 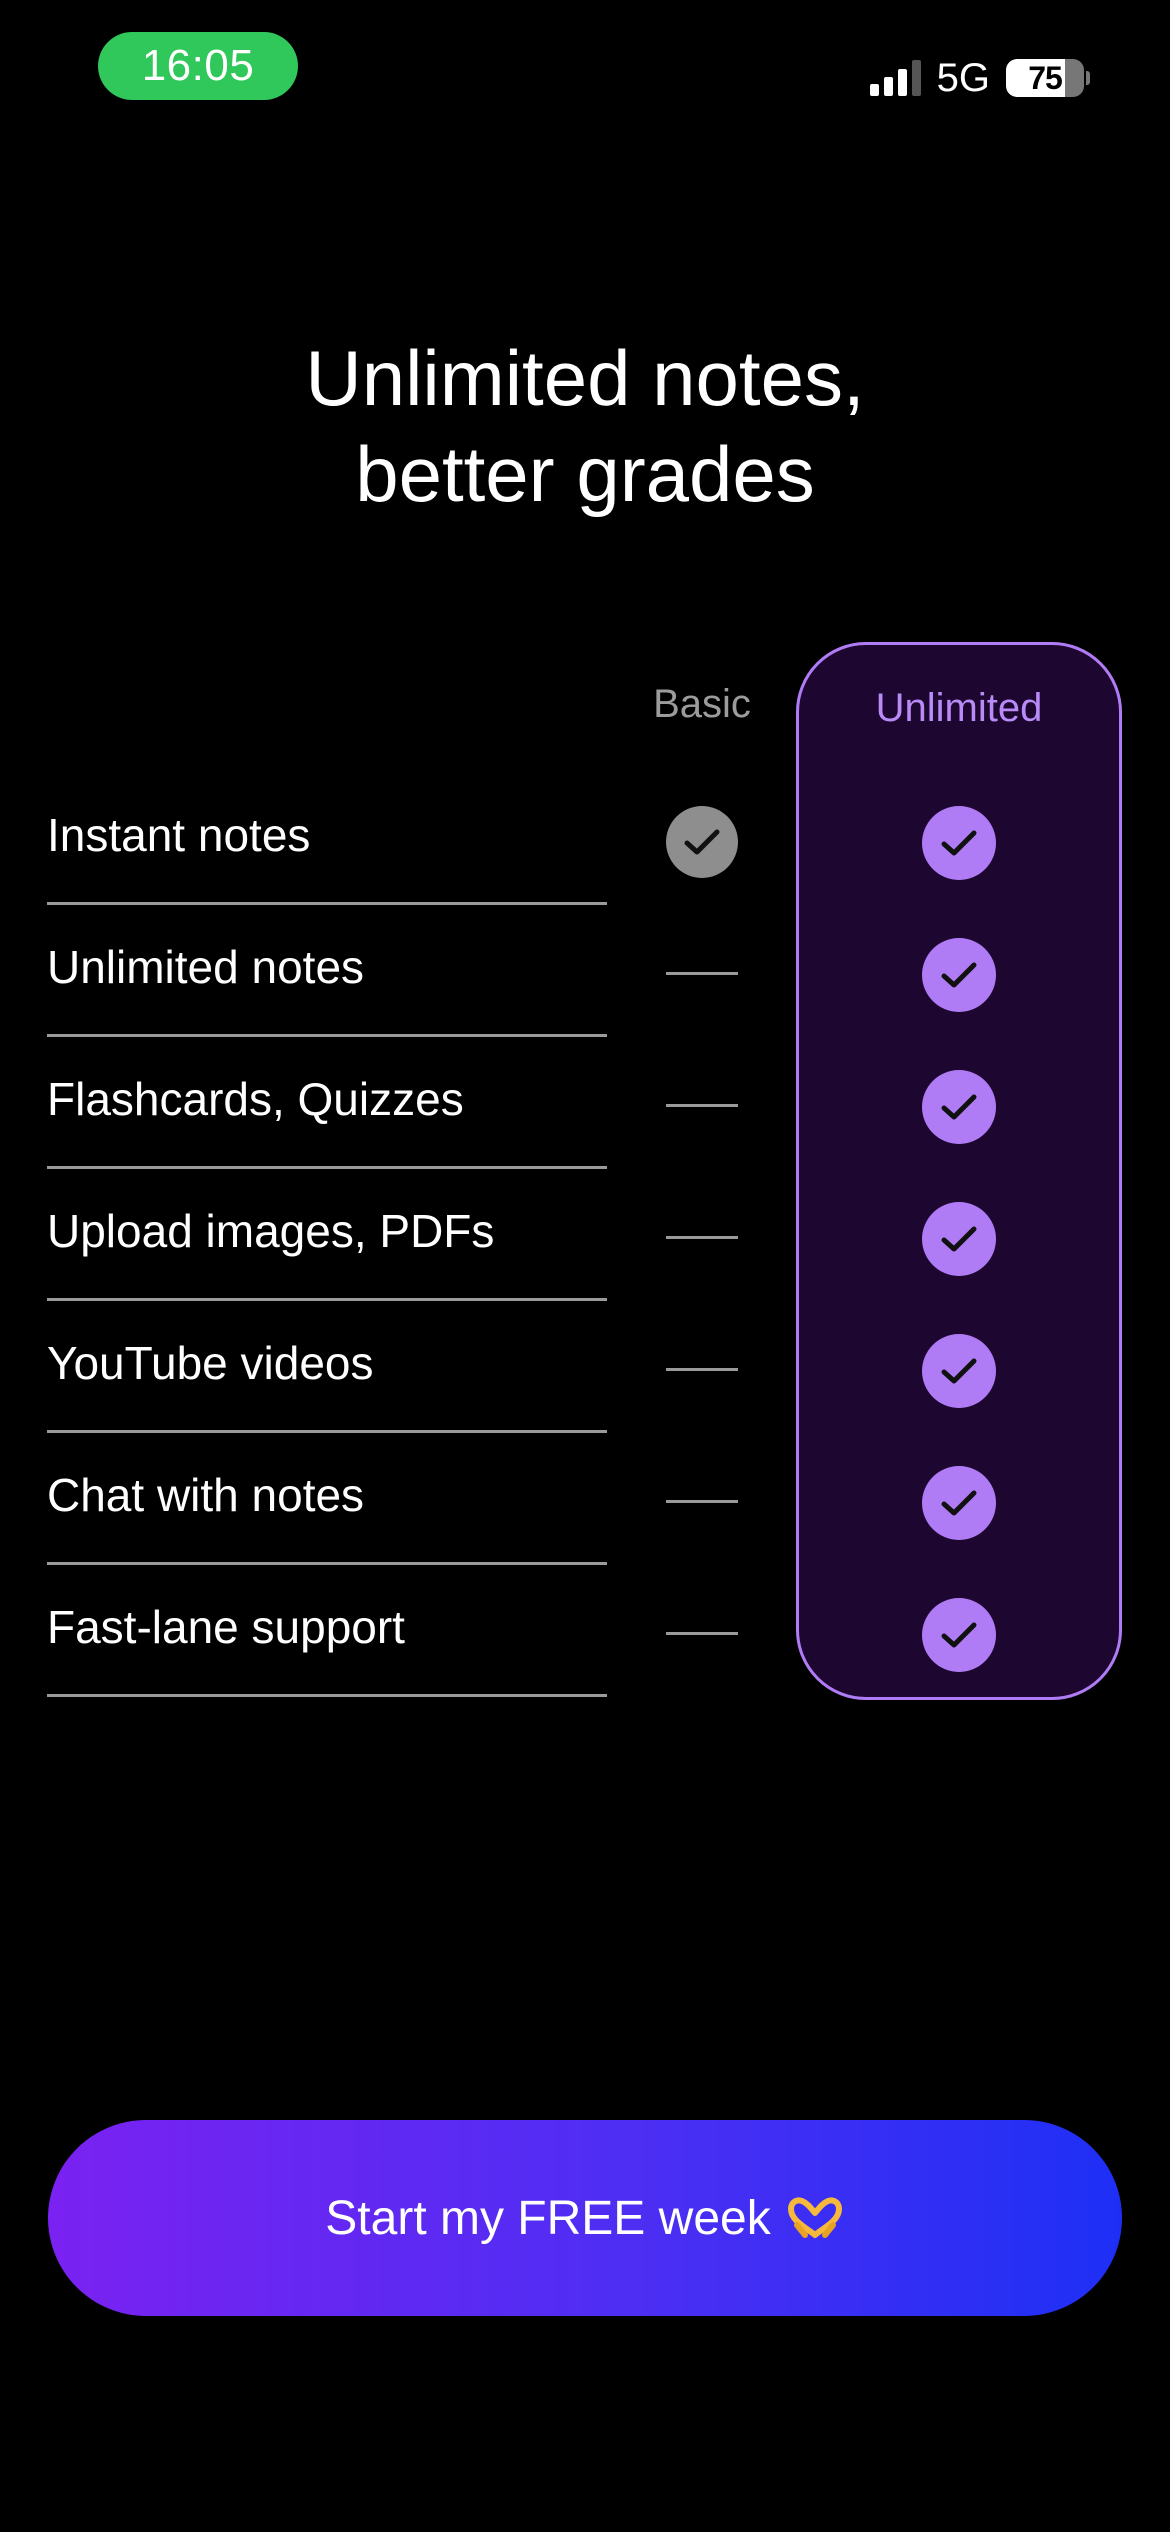 I want to click on battery-percentage: 75, so click(x=1045, y=77).